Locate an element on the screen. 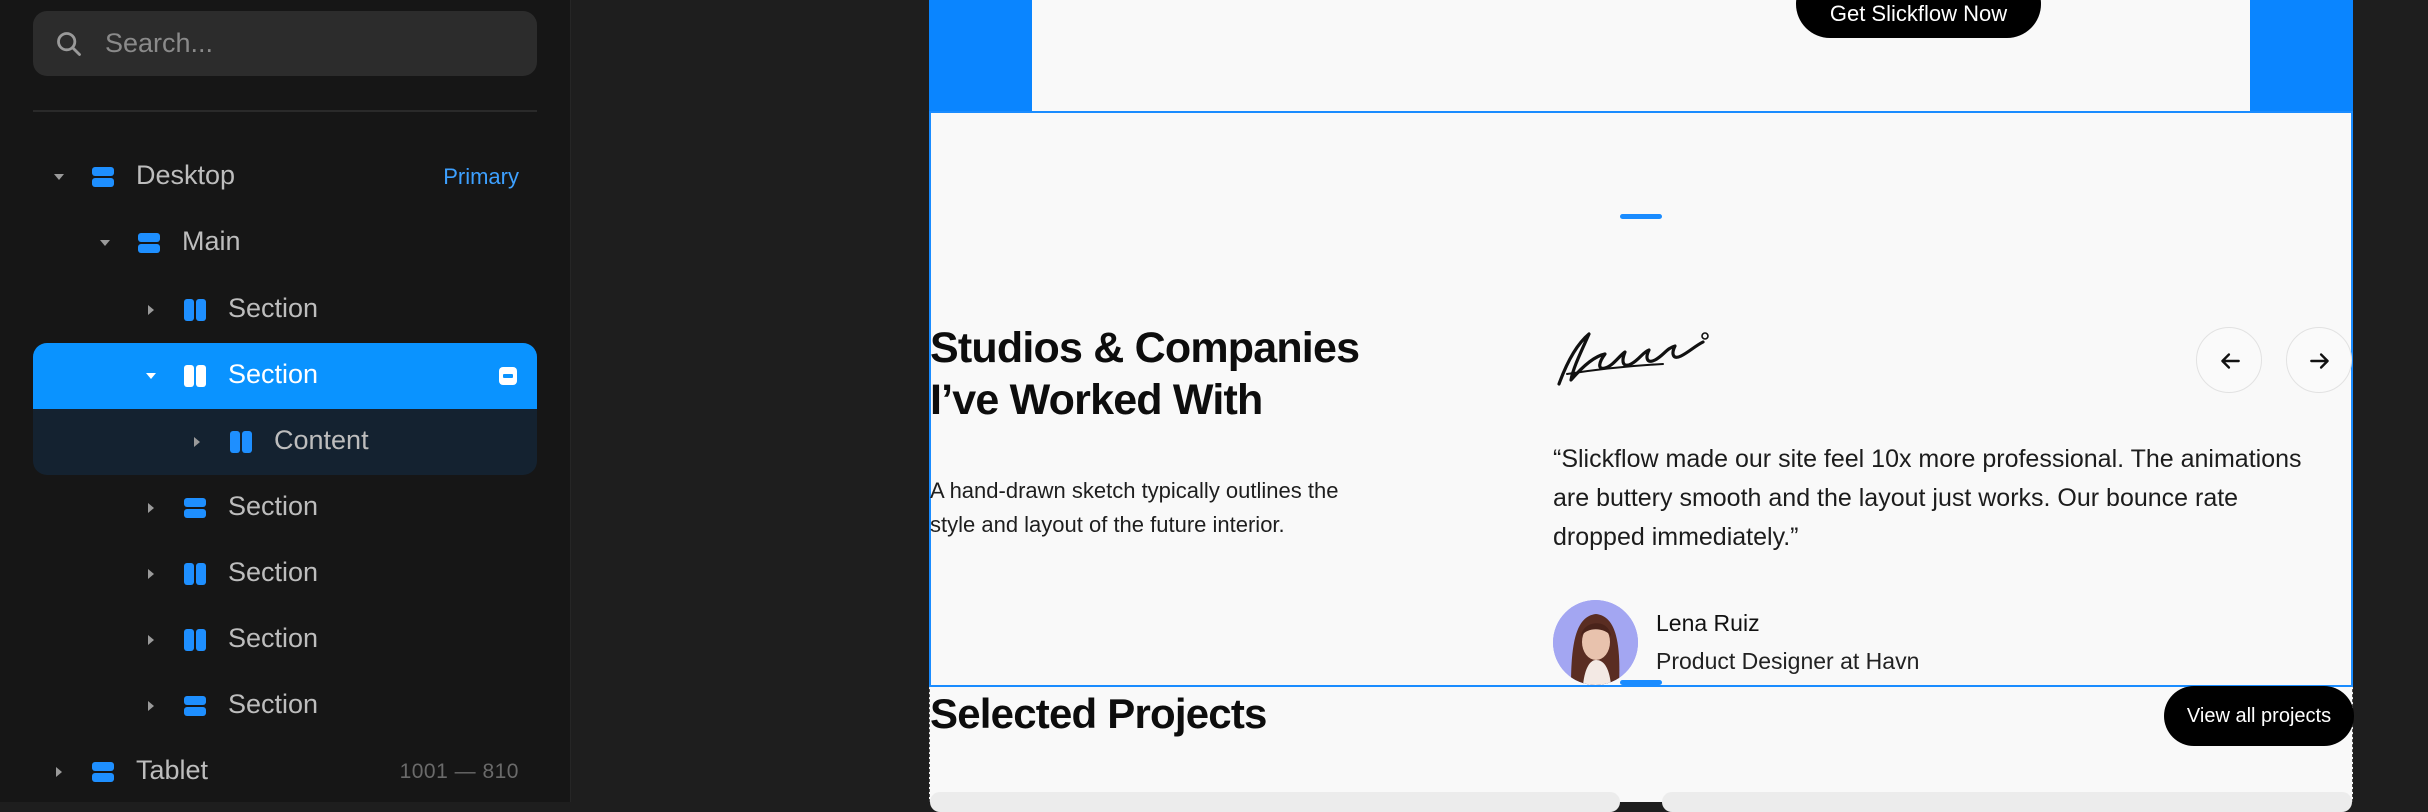  primary-tag: Primary is located at coordinates (481, 176).